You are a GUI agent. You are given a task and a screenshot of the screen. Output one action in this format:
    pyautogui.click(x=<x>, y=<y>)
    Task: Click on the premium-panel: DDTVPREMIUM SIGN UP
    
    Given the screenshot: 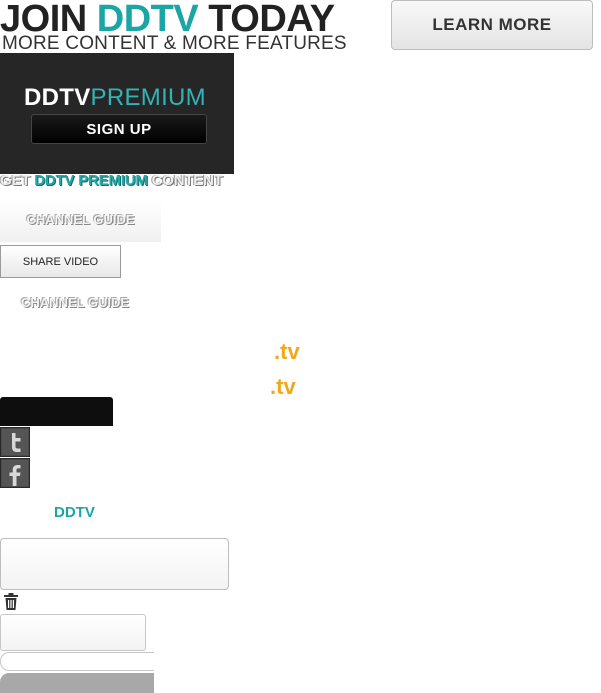 What is the action you would take?
    pyautogui.click(x=117, y=113)
    